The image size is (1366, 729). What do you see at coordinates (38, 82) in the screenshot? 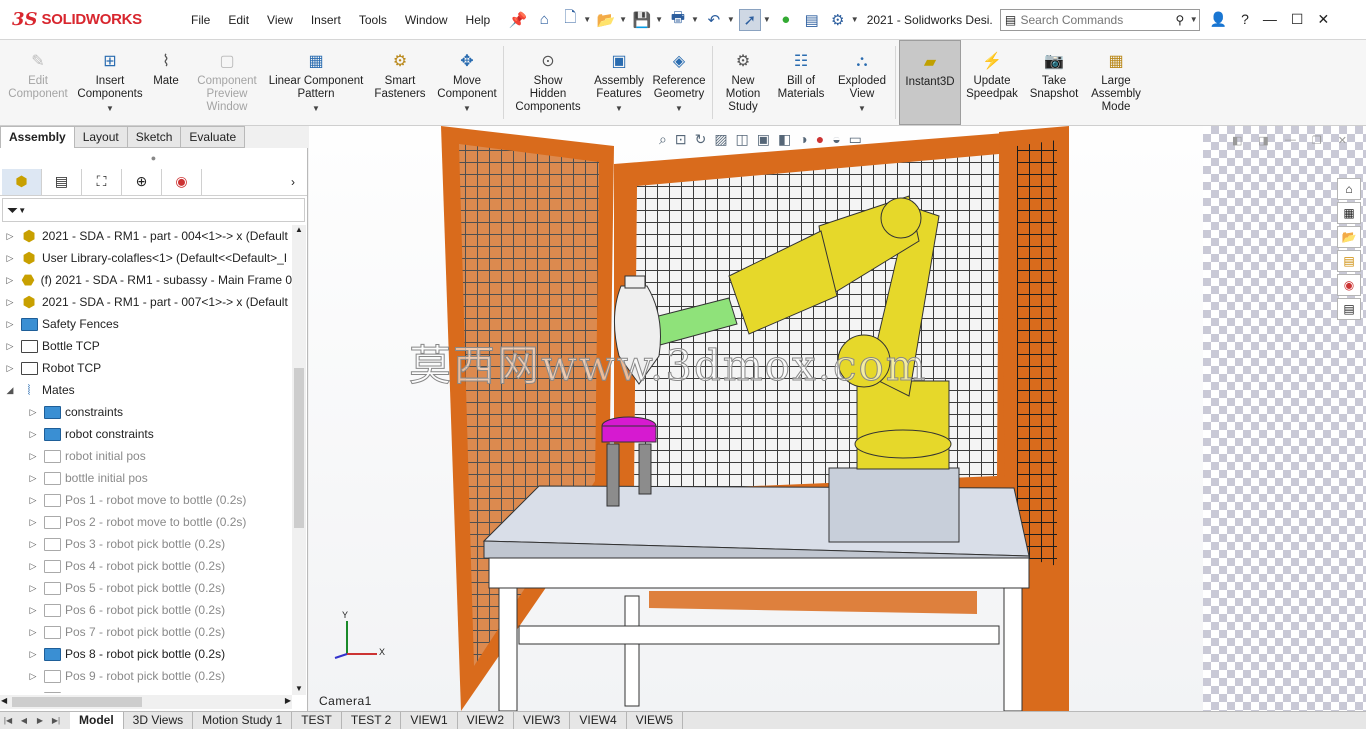
I see `ribbon-edit-component-button: ✎ Edit Component` at bounding box center [38, 82].